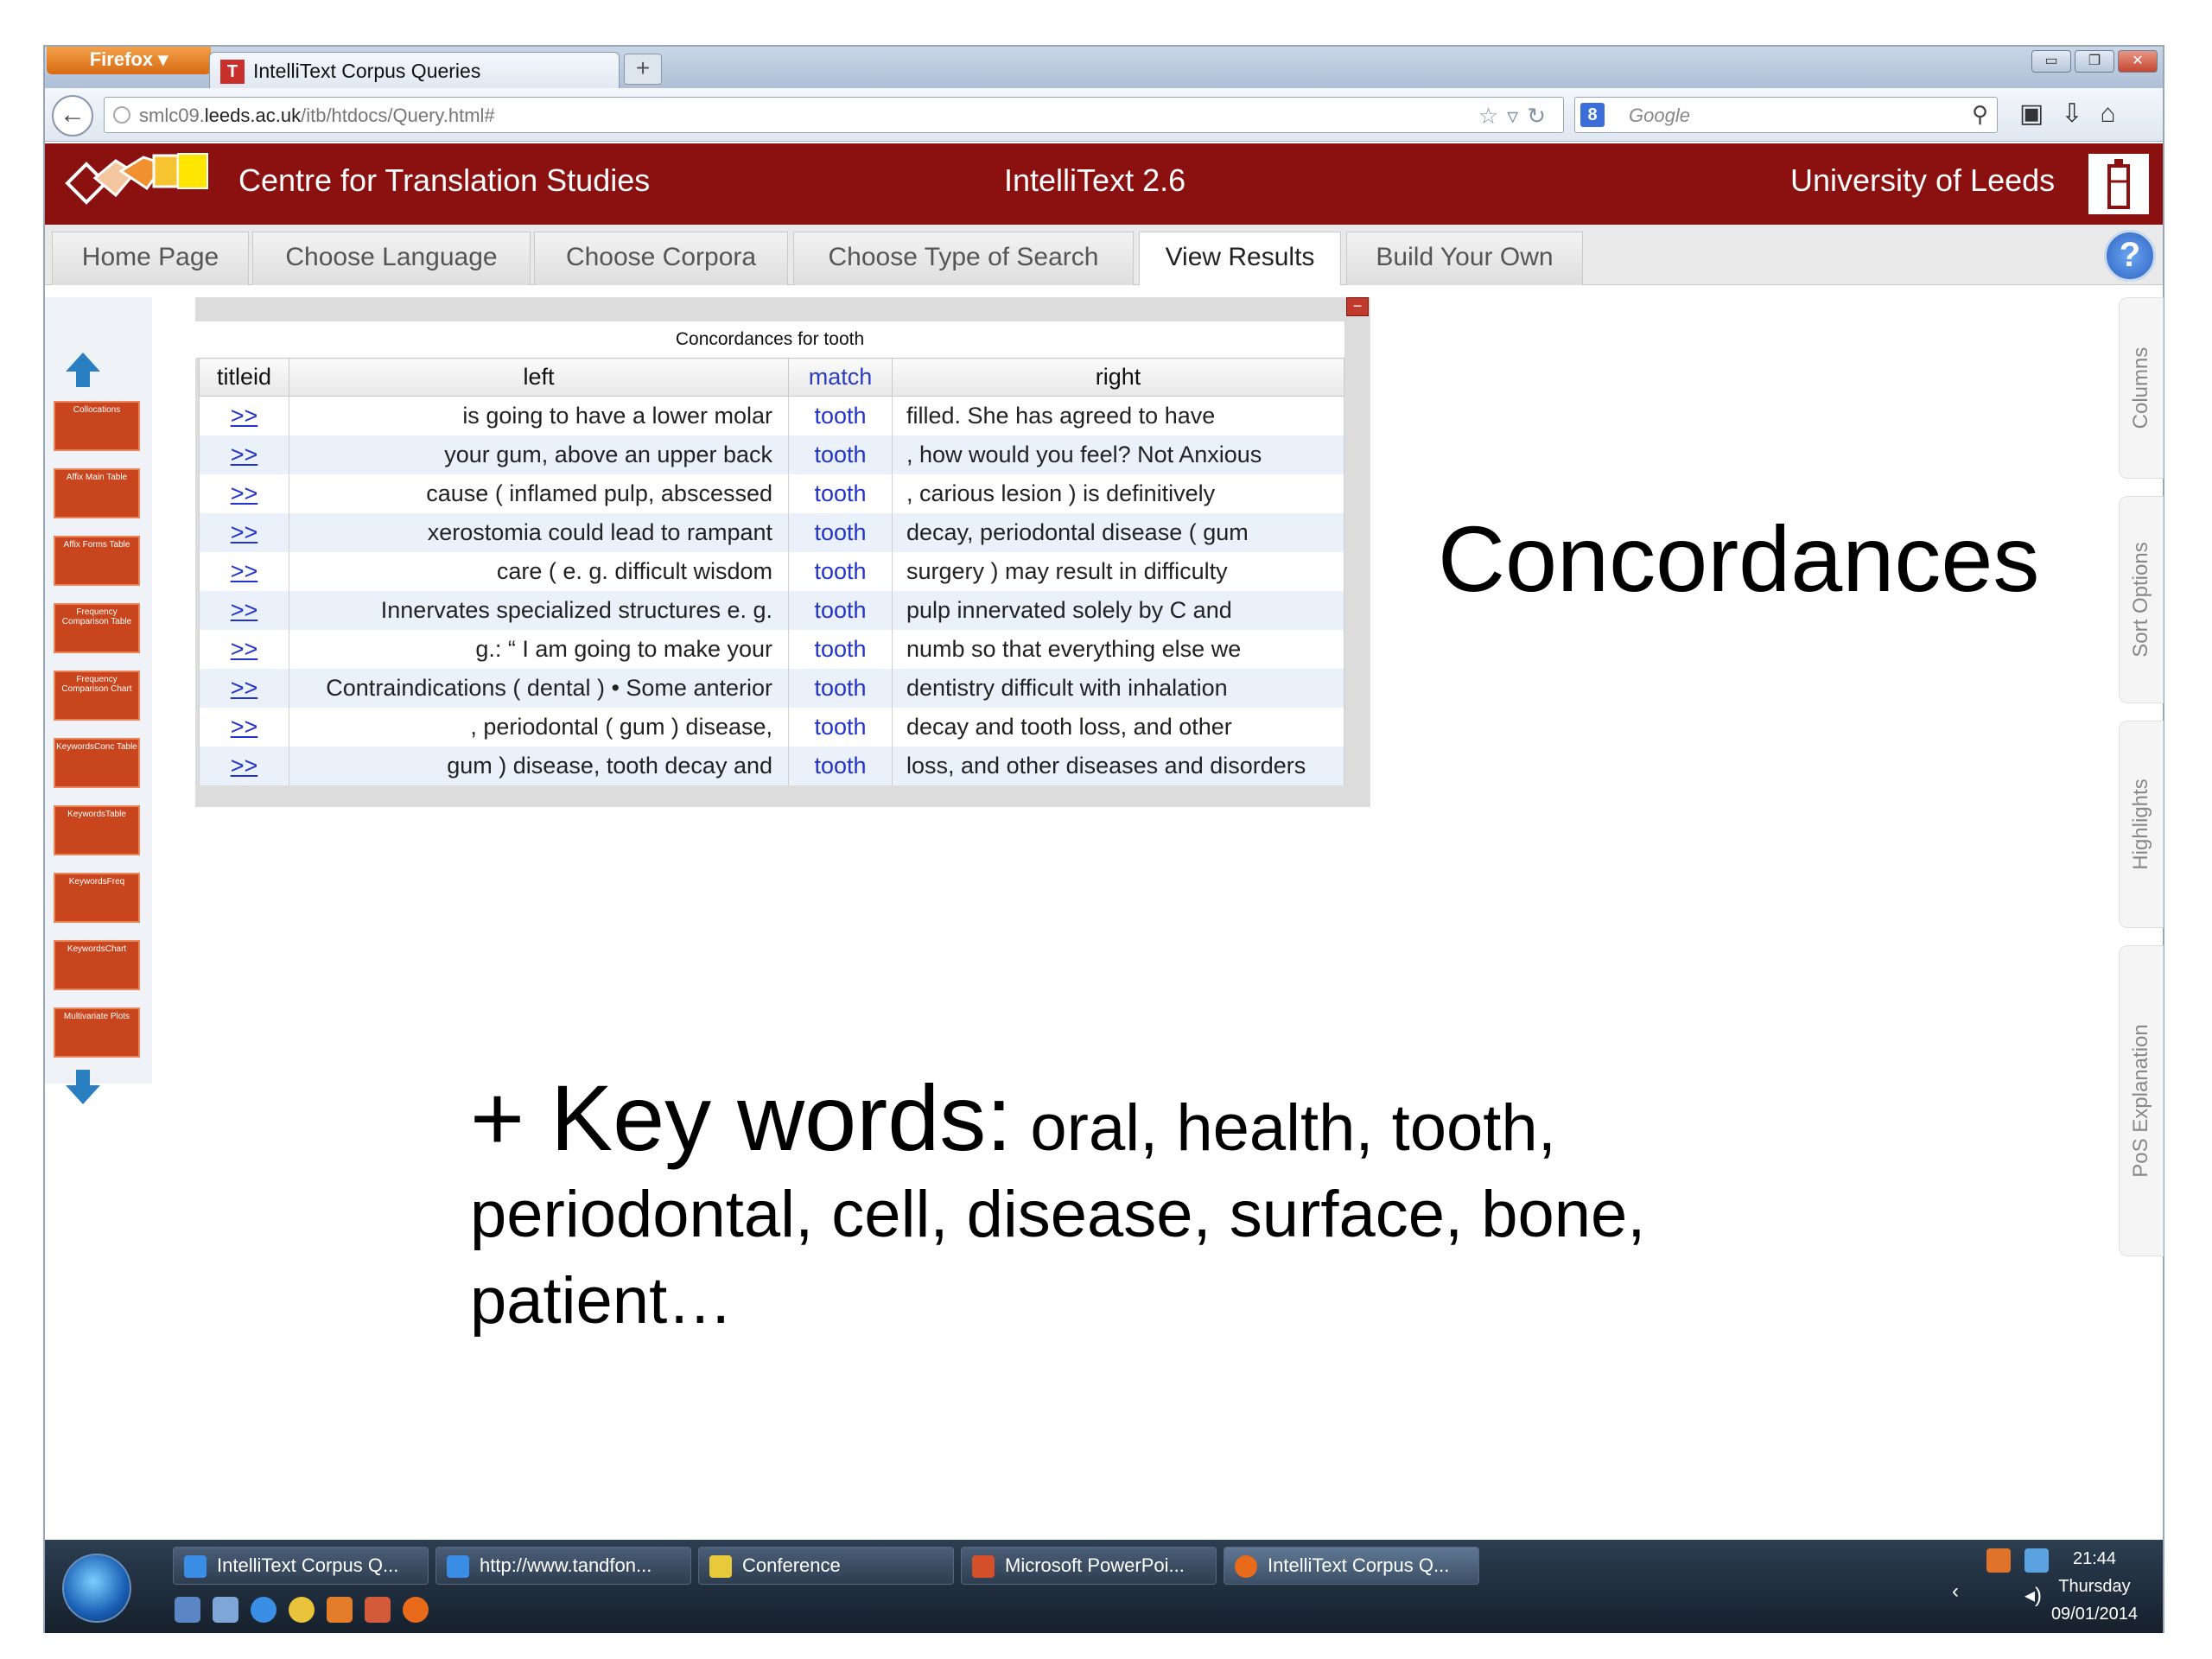  What do you see at coordinates (1118, 571) in the screenshot?
I see `right-context: surgery ) may result in difficulty` at bounding box center [1118, 571].